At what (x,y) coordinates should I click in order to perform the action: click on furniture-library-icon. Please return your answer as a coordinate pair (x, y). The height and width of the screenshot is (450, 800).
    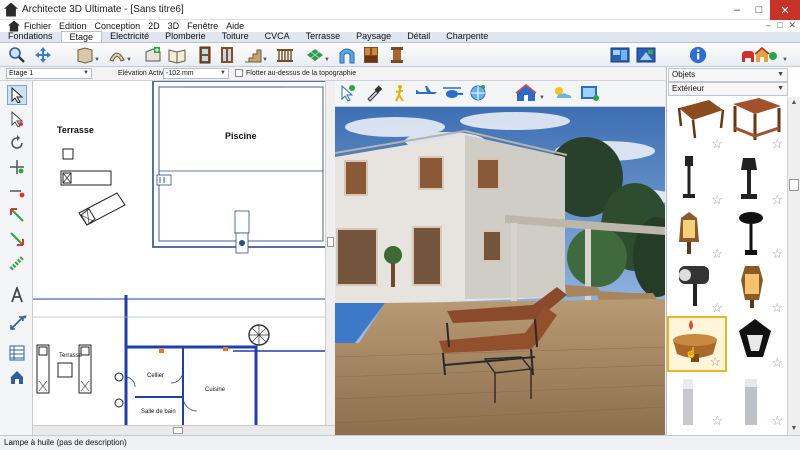
    Looking at the image, I should click on (759, 55).